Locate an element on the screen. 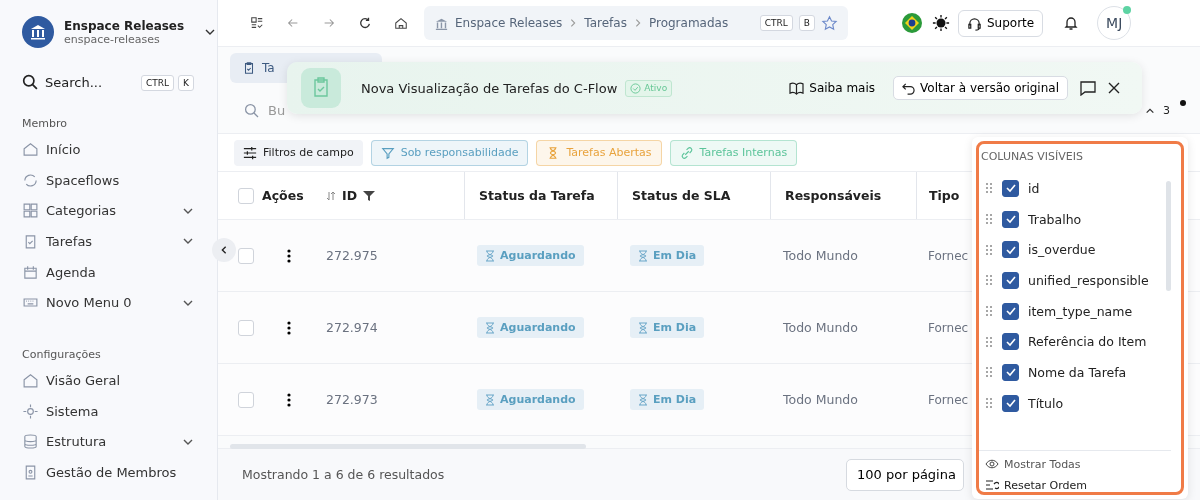  sidebar-item: Visão Geral is located at coordinates (120, 380).